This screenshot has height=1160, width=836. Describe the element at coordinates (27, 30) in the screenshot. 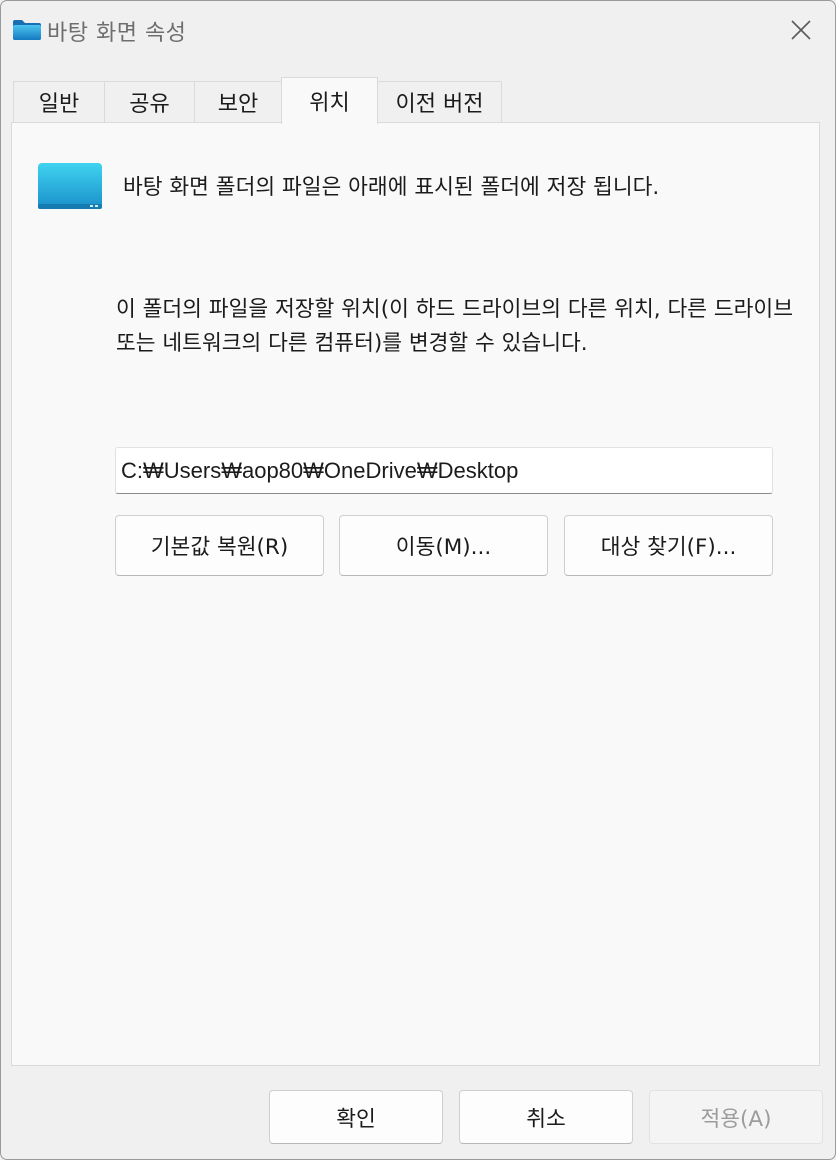

I see `folder-icon` at that location.